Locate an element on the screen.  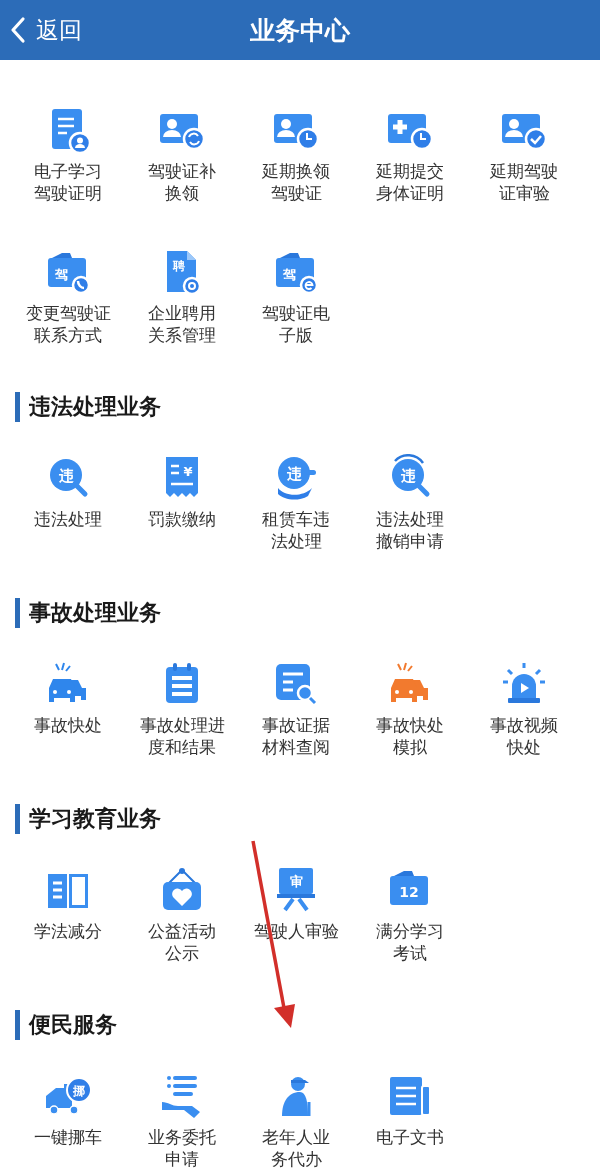
service-item: 延期提交身体证明 is located at coordinates (410, 155).